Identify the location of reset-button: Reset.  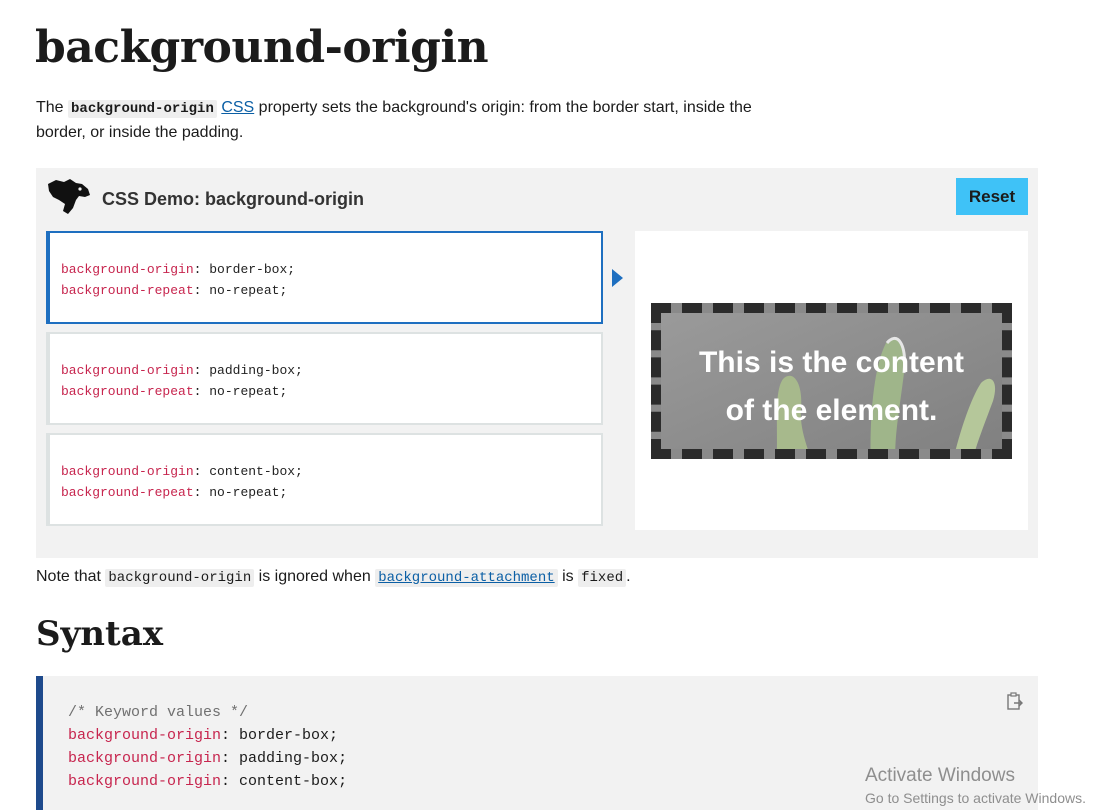
(992, 196).